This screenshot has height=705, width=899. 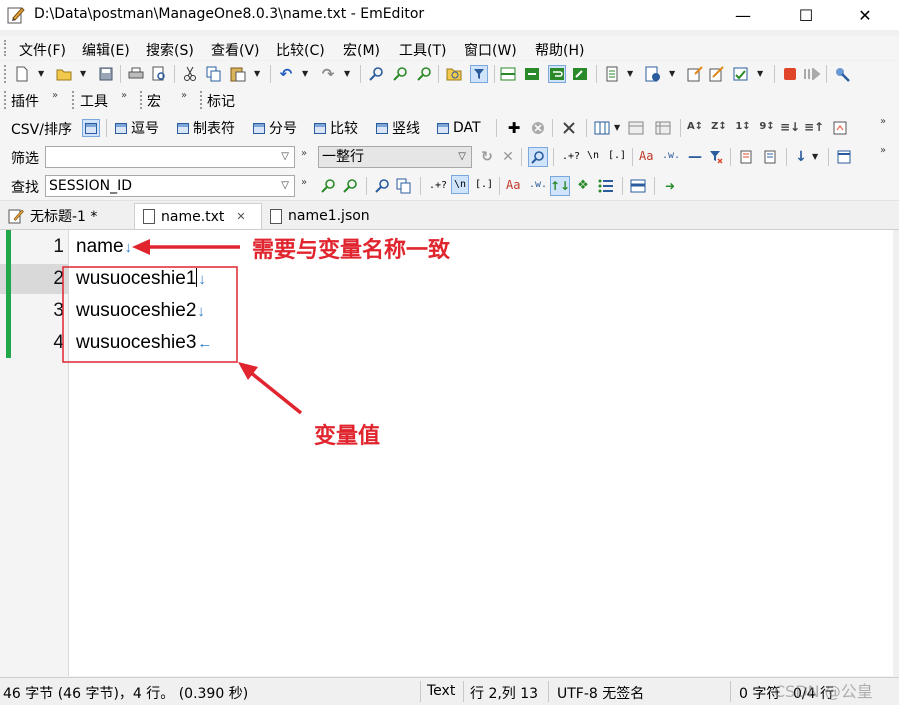 I want to click on csv-tab-button: 制表符, so click(x=206, y=128).